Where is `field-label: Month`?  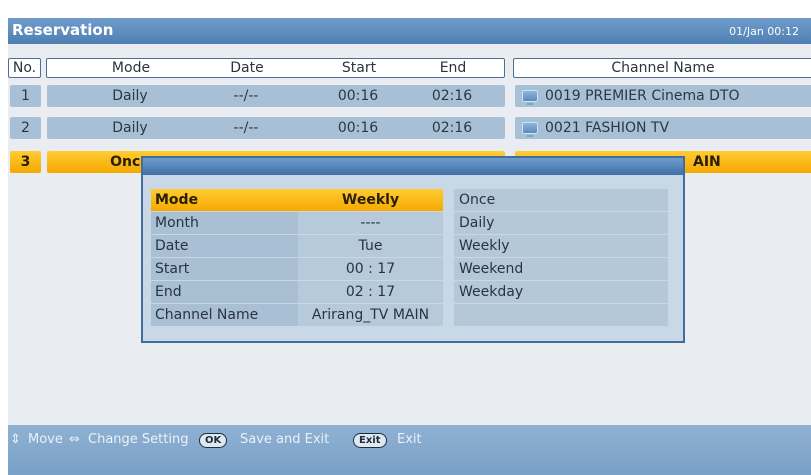 field-label: Month is located at coordinates (224, 223).